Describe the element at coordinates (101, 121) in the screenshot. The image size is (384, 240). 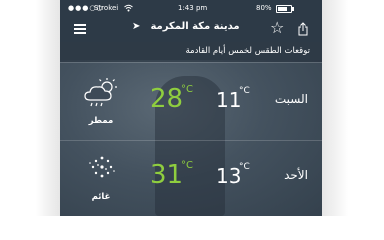
I see `condition-label: ممطر` at that location.